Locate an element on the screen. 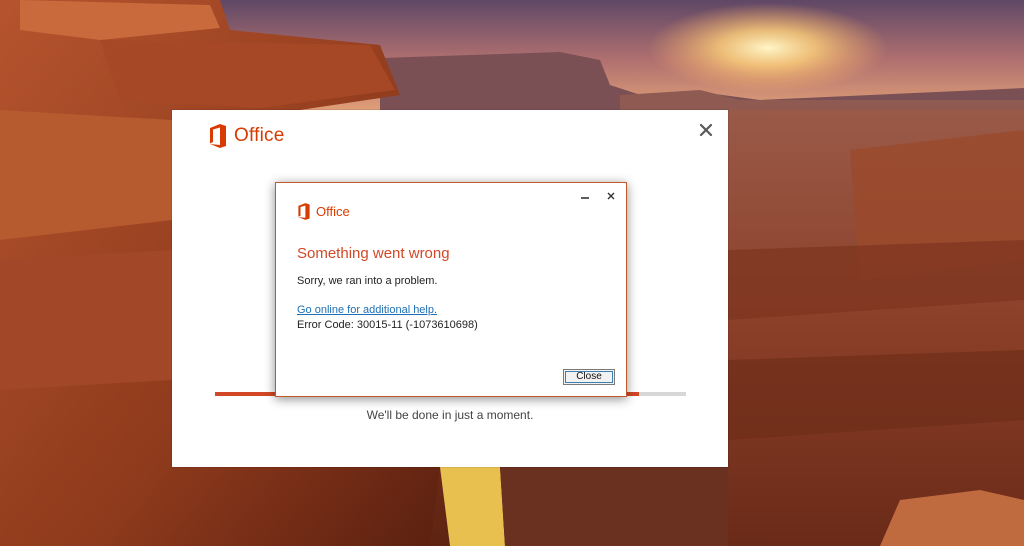 This screenshot has width=1024, height=546. install-status-text: We'll be done in just a moment. is located at coordinates (450, 415).